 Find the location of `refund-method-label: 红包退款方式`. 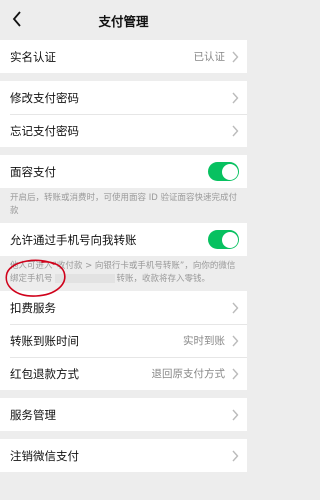

refund-method-label: 红包退款方式 is located at coordinates (44, 373).